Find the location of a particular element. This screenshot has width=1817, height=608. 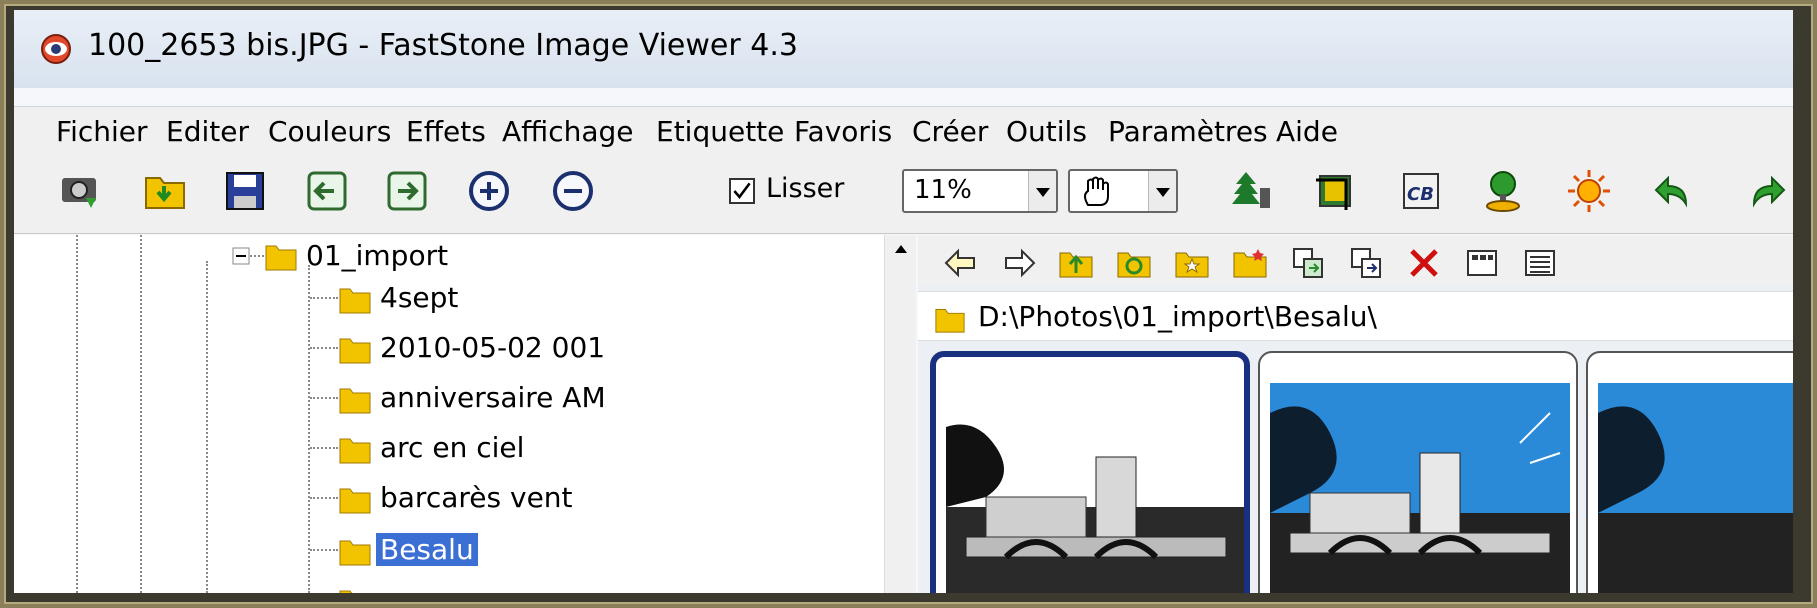

details-view-icon is located at coordinates (1540, 263).